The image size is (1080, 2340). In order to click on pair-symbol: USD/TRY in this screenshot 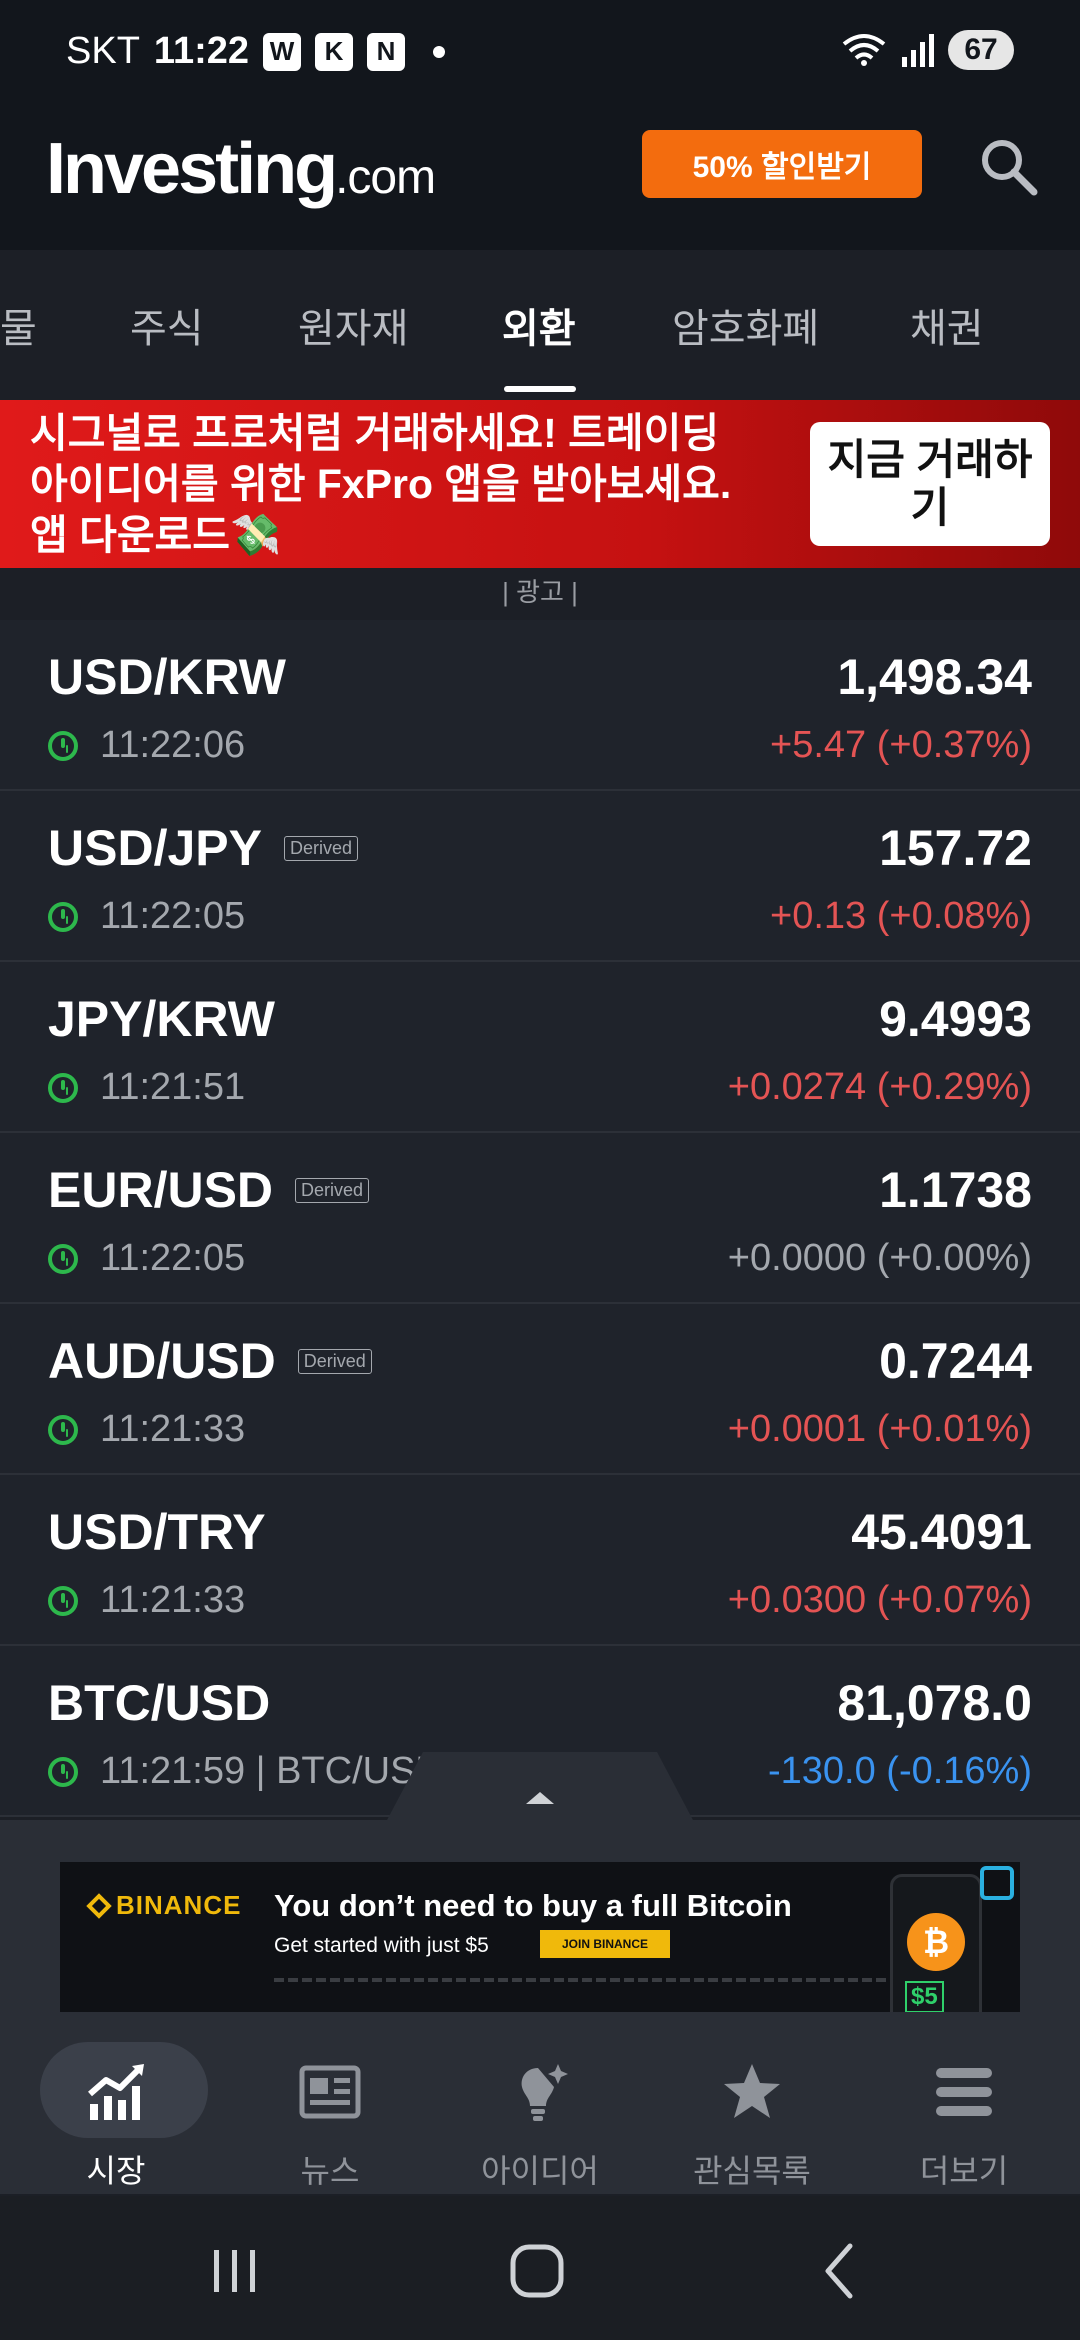, I will do `click(157, 1532)`.